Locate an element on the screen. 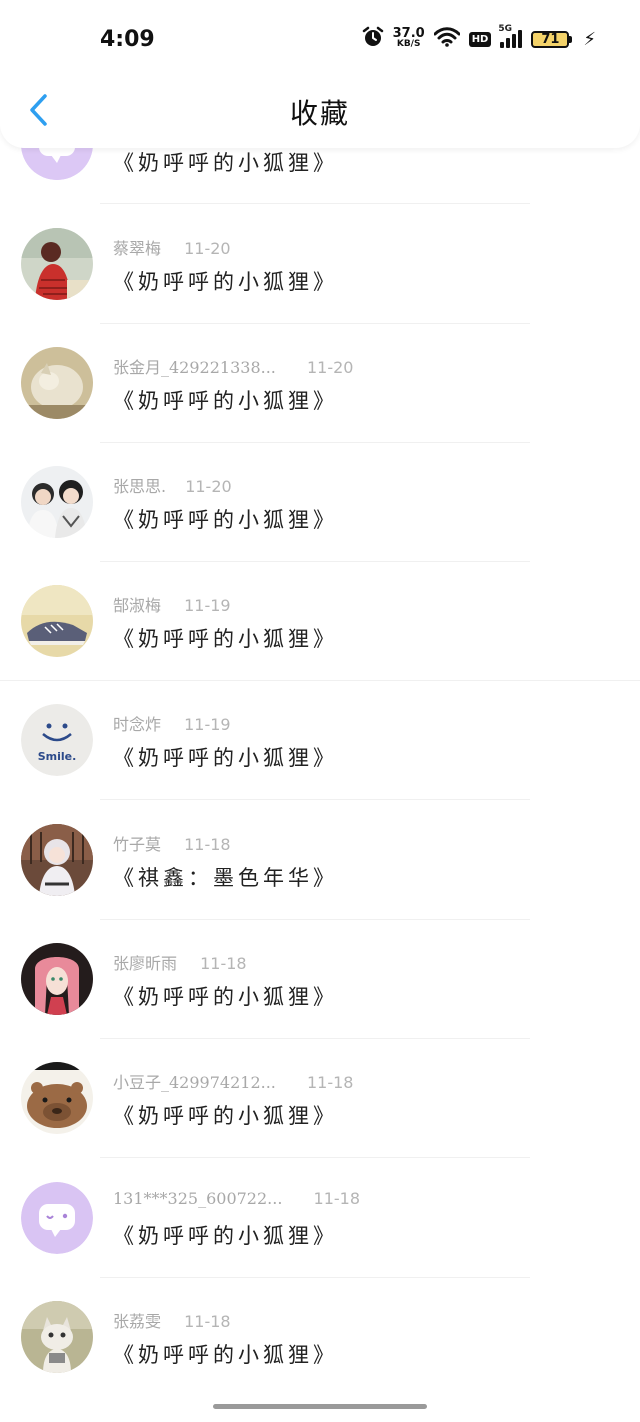  list-item: 张廖昕雨 11-18 《奶呼呼的小狐狸》 is located at coordinates (320, 979).